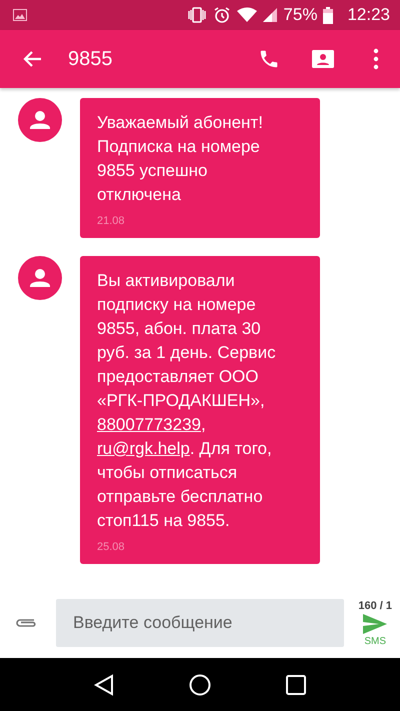  I want to click on more-options-icon, so click(376, 59).